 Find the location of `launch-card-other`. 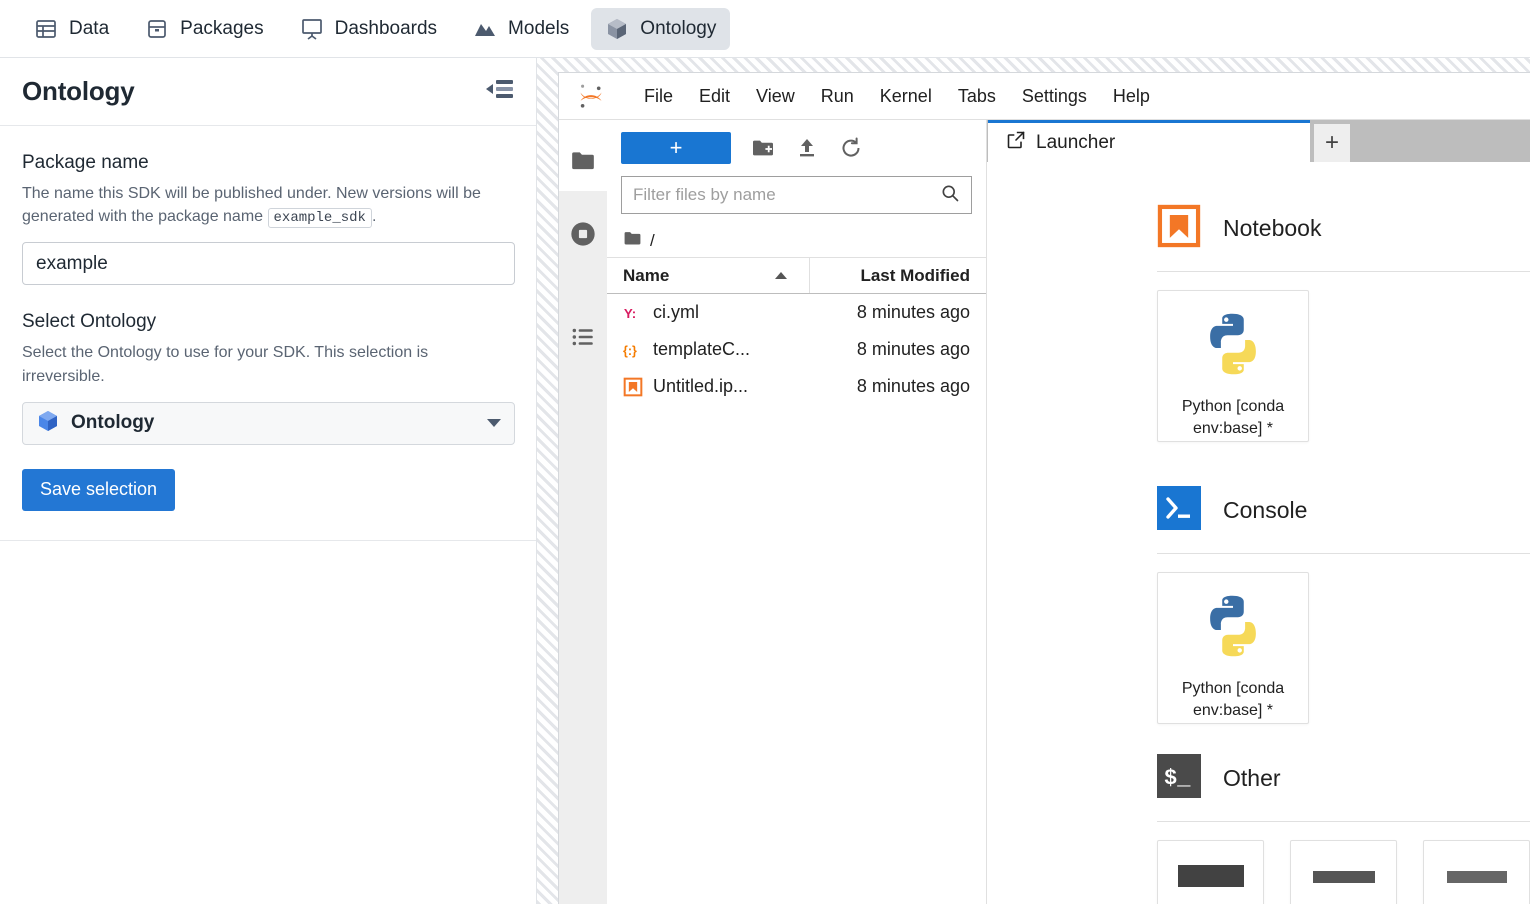

launch-card-other is located at coordinates (1476, 872).